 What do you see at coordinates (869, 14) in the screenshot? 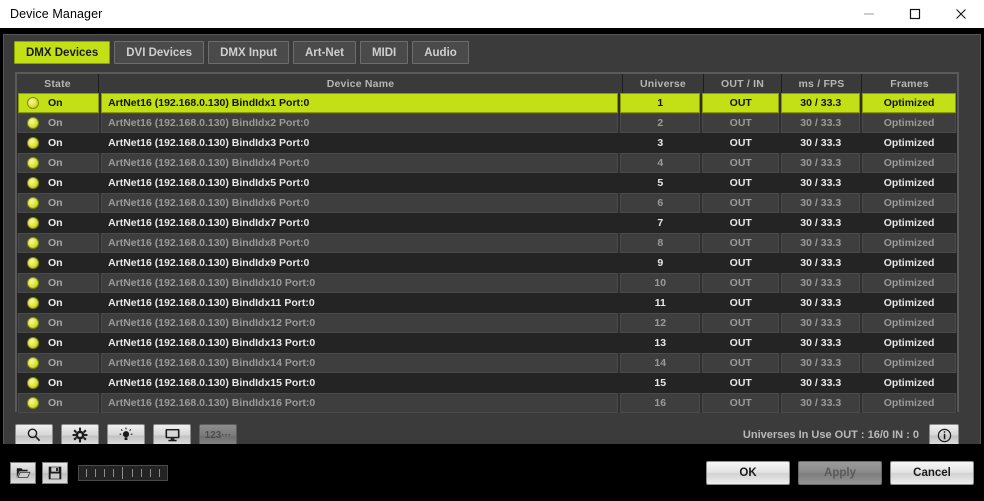
I see `minimize-button` at bounding box center [869, 14].